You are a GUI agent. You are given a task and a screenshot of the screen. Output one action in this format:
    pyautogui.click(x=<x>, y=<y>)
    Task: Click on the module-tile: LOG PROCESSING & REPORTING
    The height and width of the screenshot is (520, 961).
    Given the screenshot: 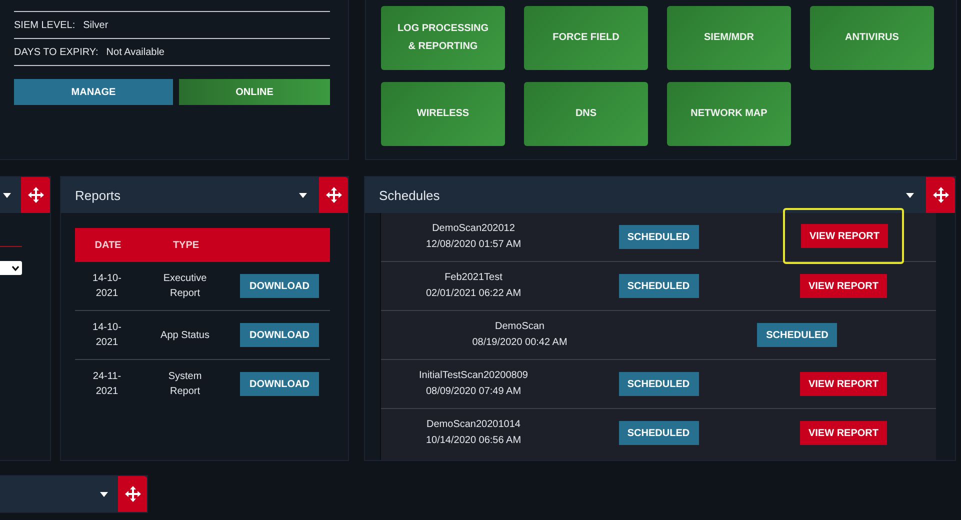 What is the action you would take?
    pyautogui.click(x=443, y=38)
    